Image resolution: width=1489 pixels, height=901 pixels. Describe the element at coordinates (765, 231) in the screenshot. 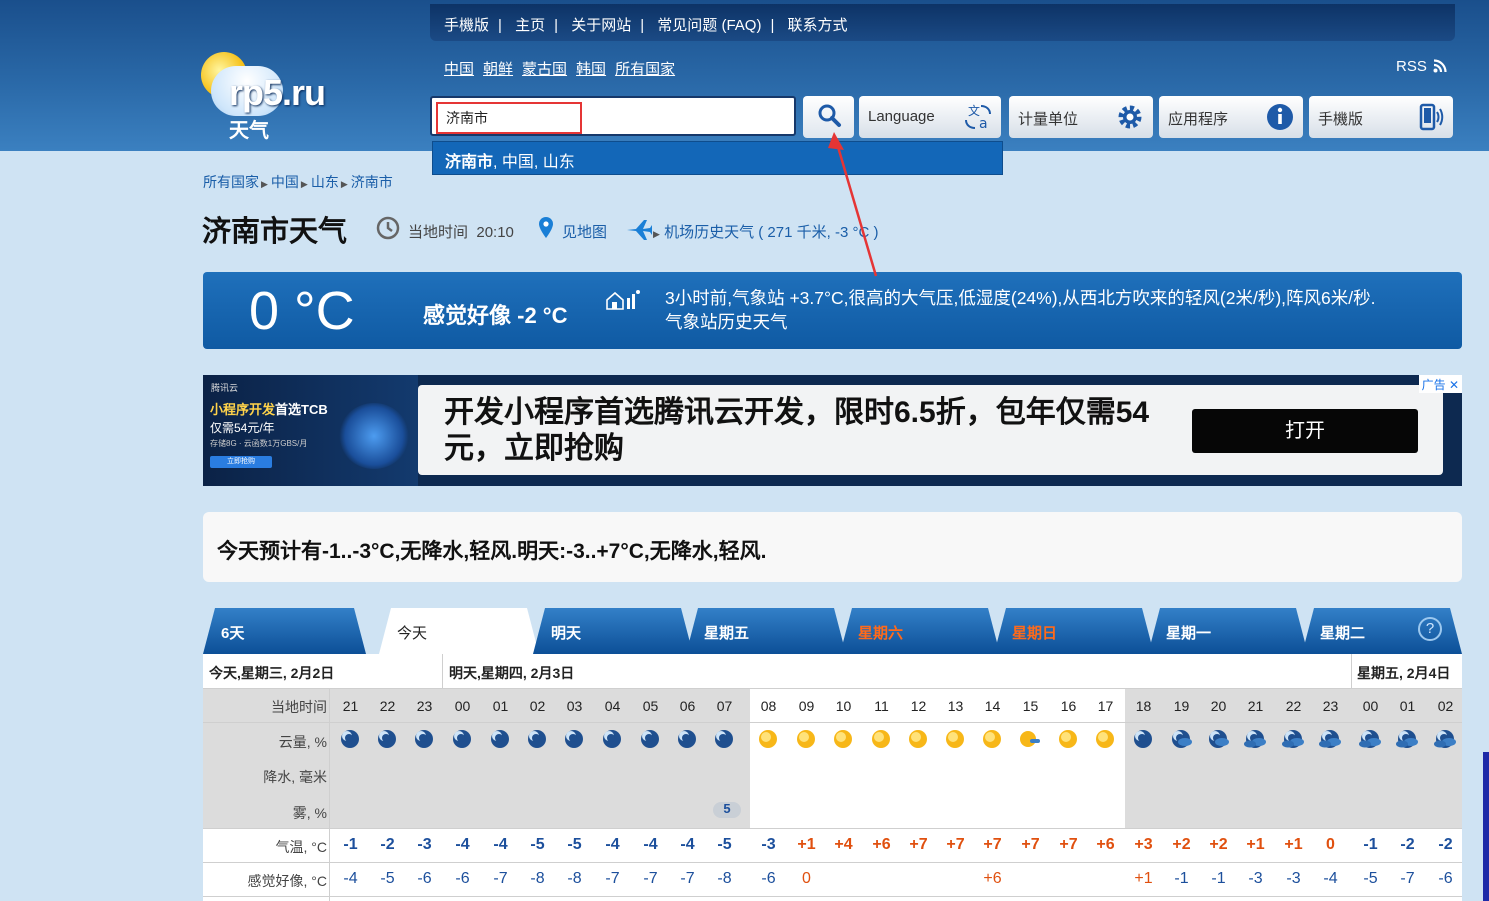

I see `airport-history-link: ▶ 机场历史天气 ( 271 千米, -3 °C )` at that location.